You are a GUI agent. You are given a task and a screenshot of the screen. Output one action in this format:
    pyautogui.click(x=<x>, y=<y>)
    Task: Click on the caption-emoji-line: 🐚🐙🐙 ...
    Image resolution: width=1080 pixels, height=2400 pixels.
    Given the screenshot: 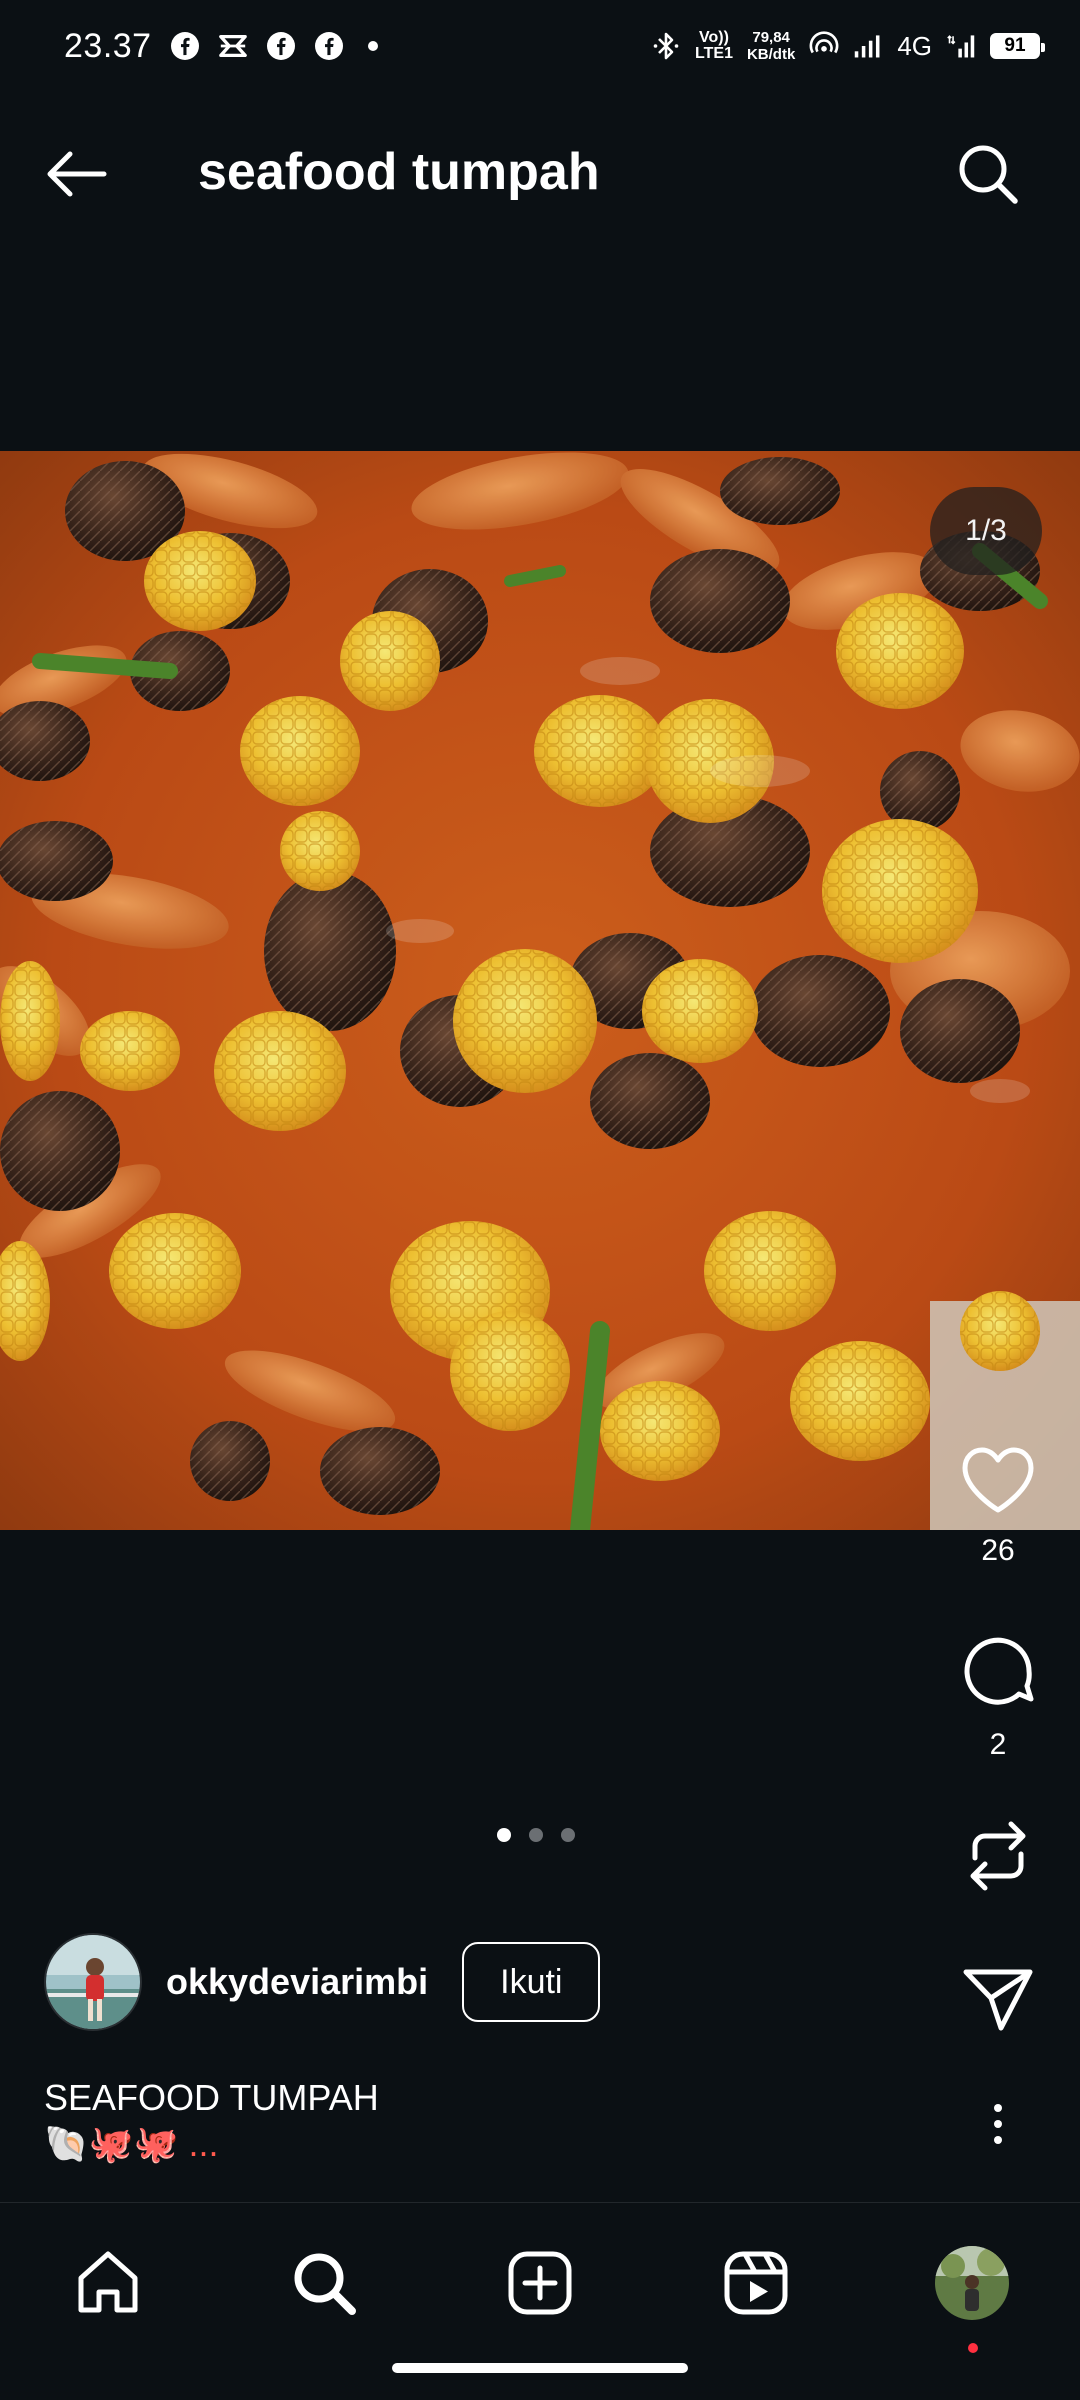 What is the action you would take?
    pyautogui.click(x=131, y=2143)
    